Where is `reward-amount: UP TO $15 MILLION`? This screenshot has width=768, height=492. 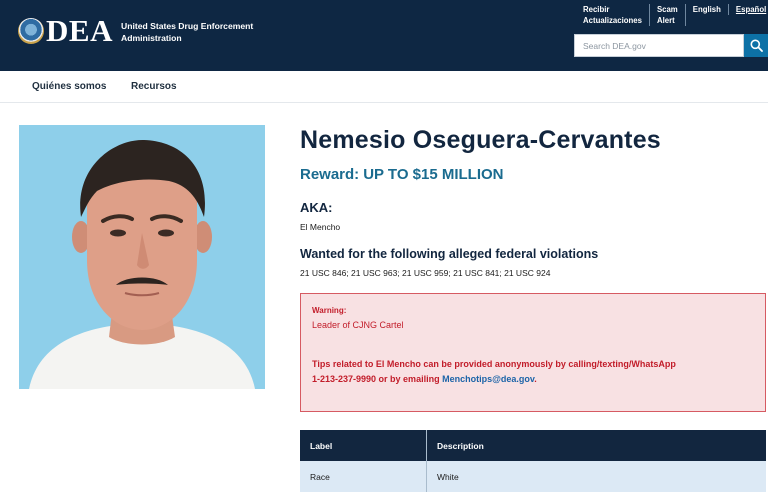 reward-amount: UP TO $15 MILLION is located at coordinates (433, 174).